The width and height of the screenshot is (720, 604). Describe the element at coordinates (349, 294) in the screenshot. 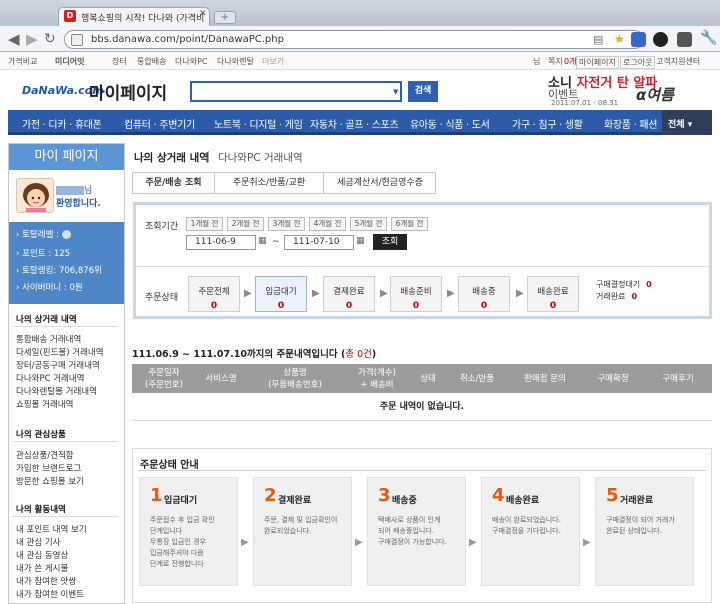

I see `status-paid: 결제완료 0` at that location.